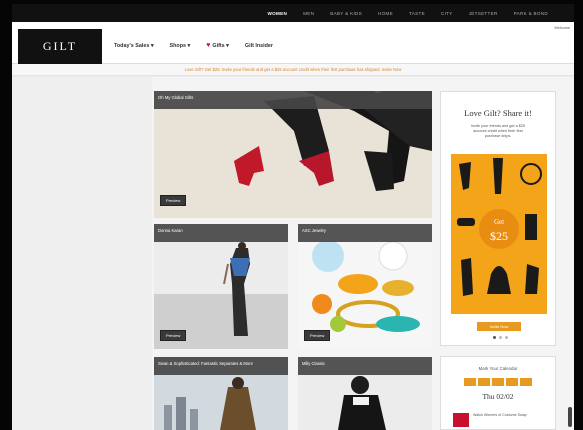  What do you see at coordinates (461, 420) in the screenshot?
I see `event-thumbnail` at bounding box center [461, 420].